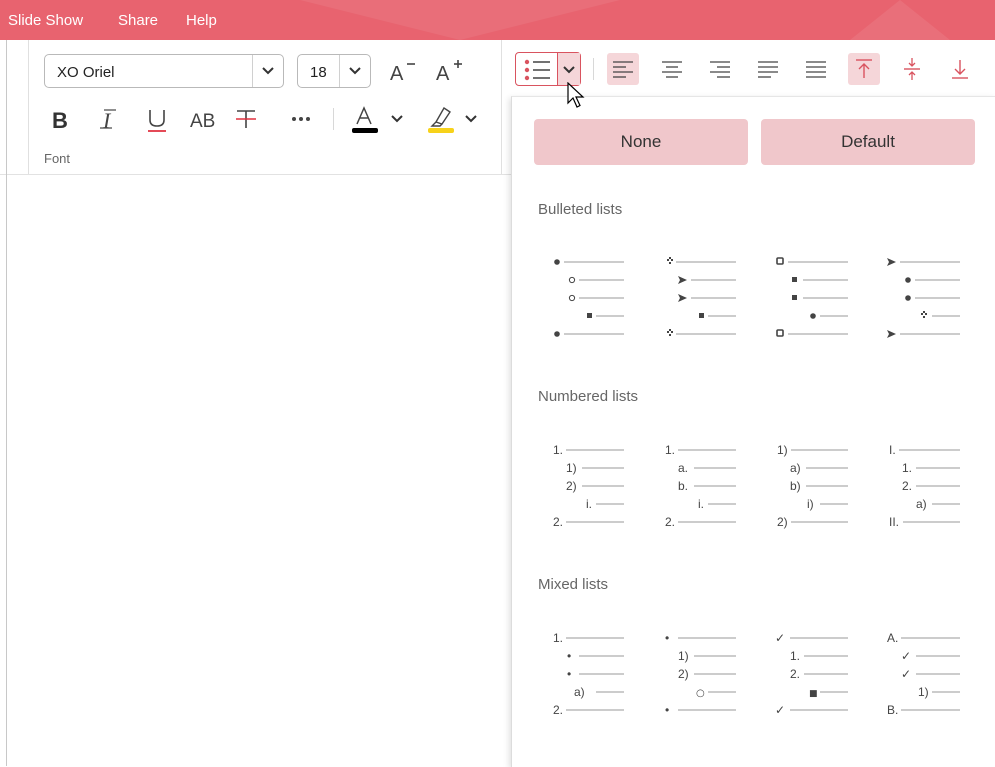 The height and width of the screenshot is (767, 995). What do you see at coordinates (819, 493) in the screenshot?
I see `numbered-list-preset: 1) a) b) i) 2)` at bounding box center [819, 493].